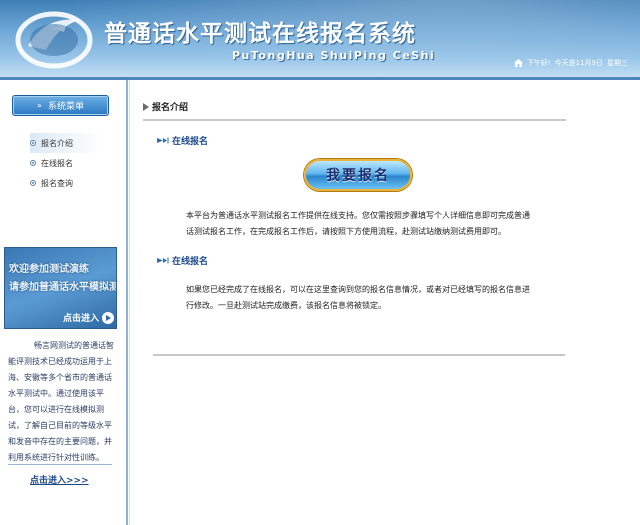  Describe the element at coordinates (57, 183) in the screenshot. I see `sidebar-item-label: 报名查询` at that location.